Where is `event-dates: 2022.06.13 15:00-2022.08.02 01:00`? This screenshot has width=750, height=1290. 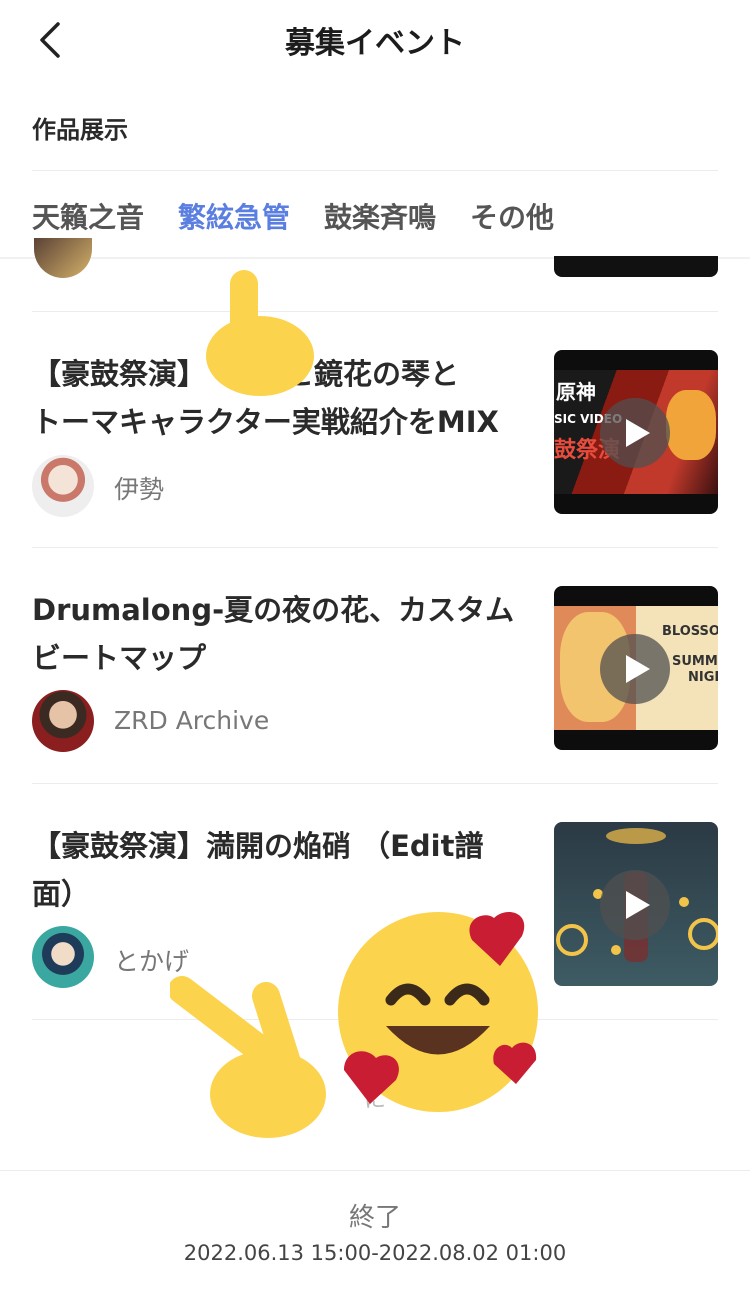 event-dates: 2022.06.13 15:00-2022.08.02 01:00 is located at coordinates (375, 1253).